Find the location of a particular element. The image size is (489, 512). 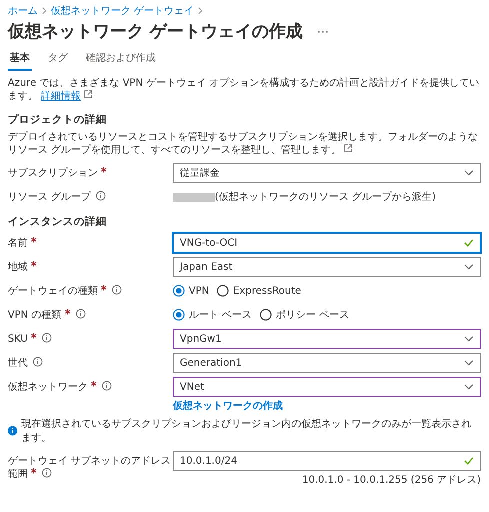

field-label: 世代 is located at coordinates (90, 361).